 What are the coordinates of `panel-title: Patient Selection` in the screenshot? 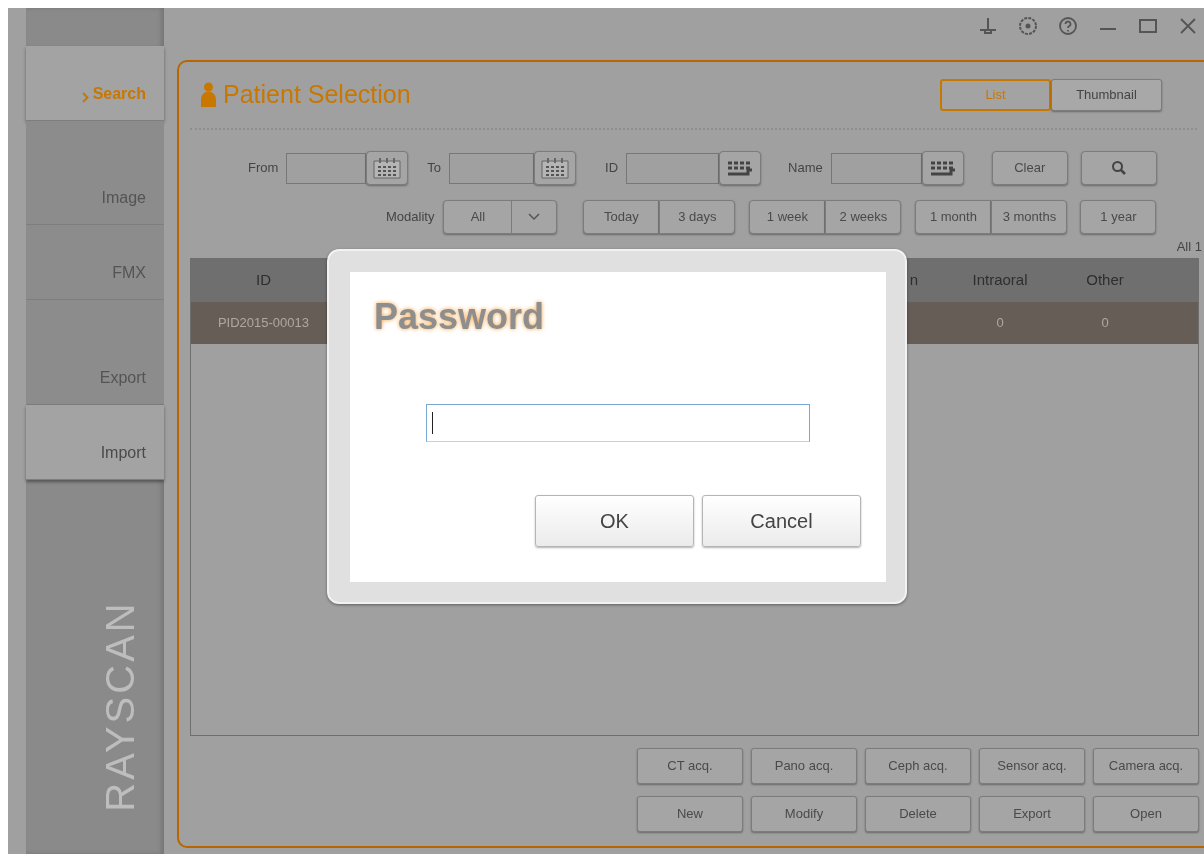 It's located at (317, 95).